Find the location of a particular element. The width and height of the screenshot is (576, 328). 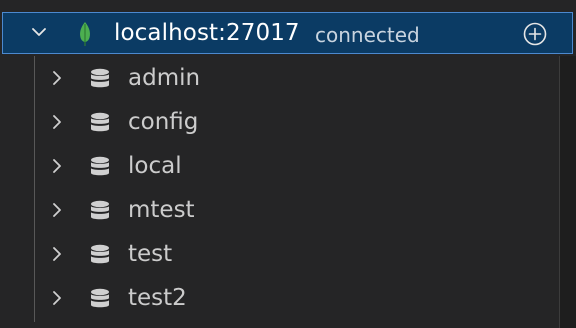

database-item-mtest: mtest is located at coordinates (280, 211).